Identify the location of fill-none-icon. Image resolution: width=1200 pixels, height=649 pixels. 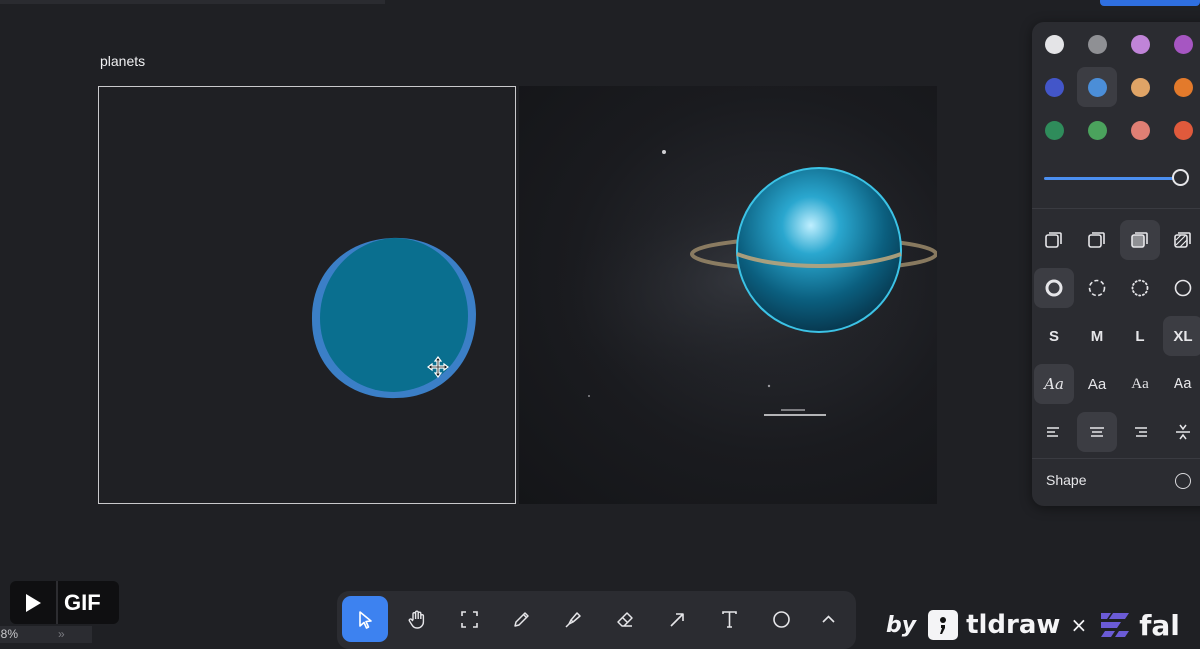
(1053, 240).